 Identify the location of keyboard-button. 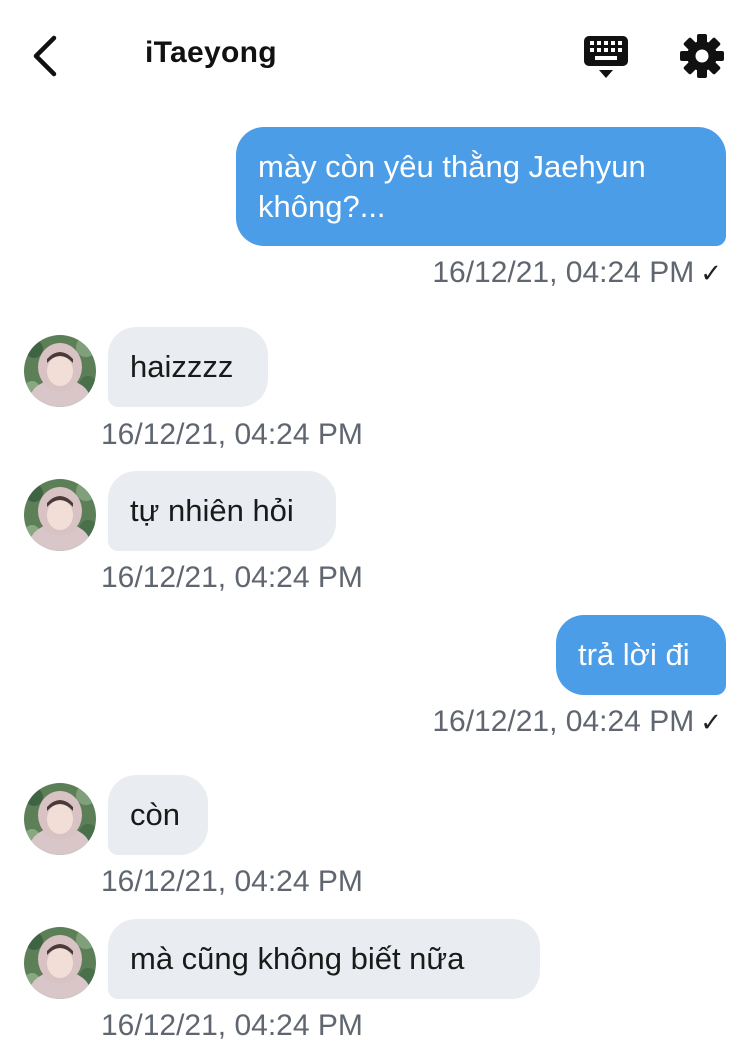
(606, 57).